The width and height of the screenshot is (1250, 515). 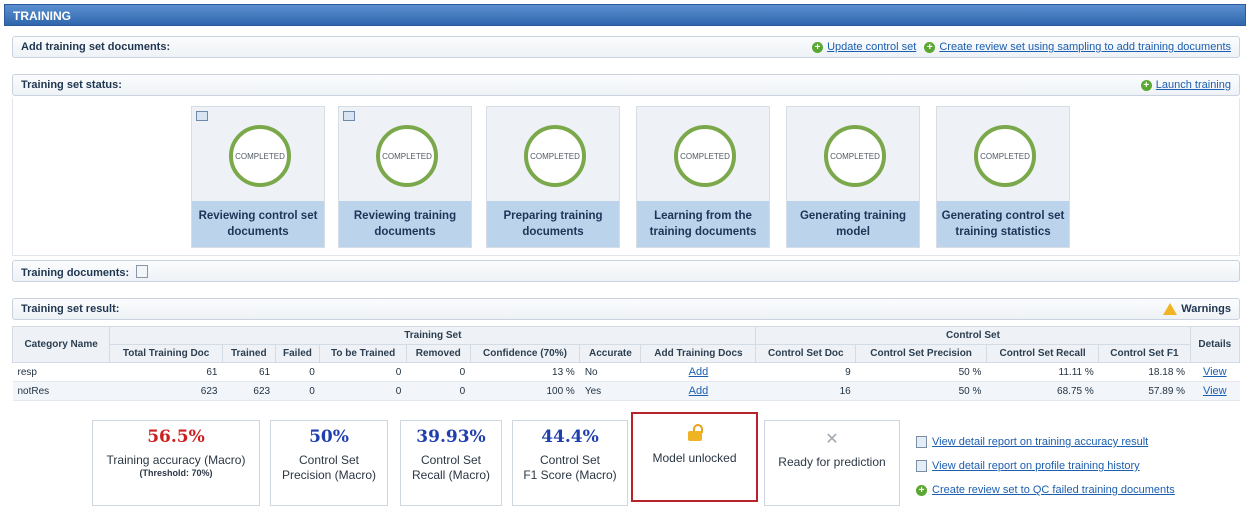 What do you see at coordinates (703, 224) in the screenshot?
I see `stage-caption: Learning from the training documents` at bounding box center [703, 224].